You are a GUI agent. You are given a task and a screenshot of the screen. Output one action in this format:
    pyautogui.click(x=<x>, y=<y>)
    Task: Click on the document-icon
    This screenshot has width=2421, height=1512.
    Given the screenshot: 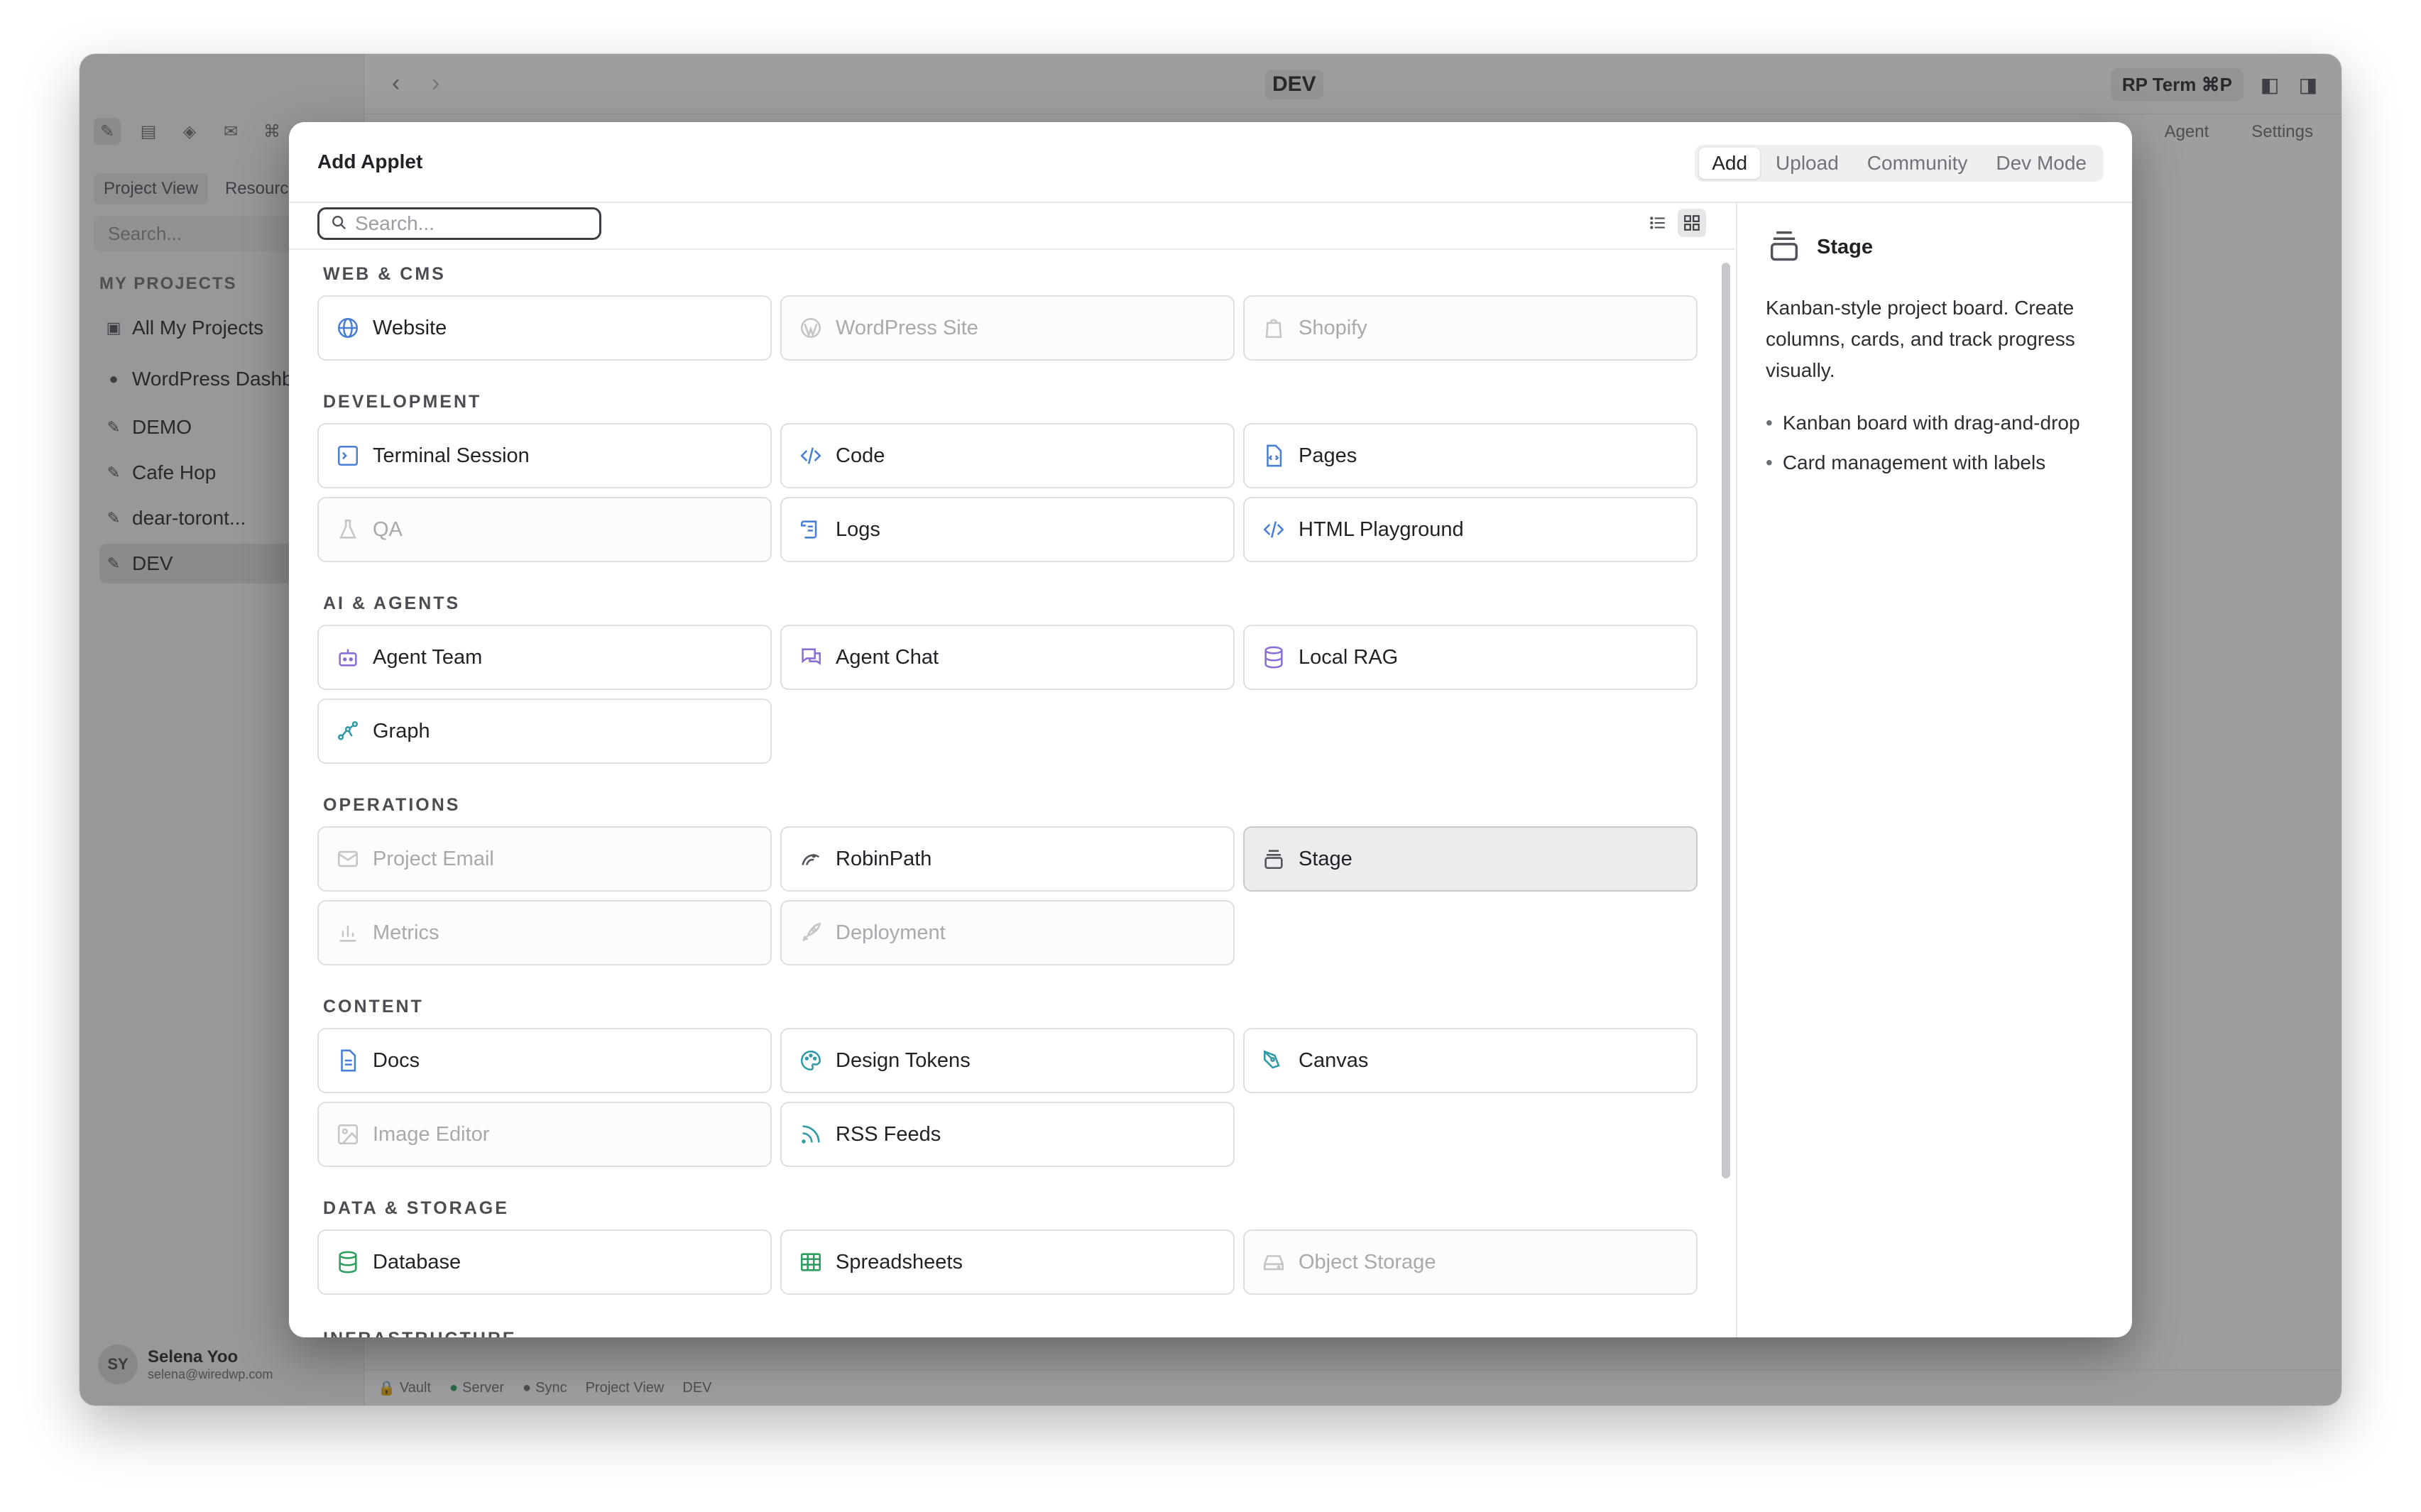 What is the action you would take?
    pyautogui.click(x=348, y=1061)
    